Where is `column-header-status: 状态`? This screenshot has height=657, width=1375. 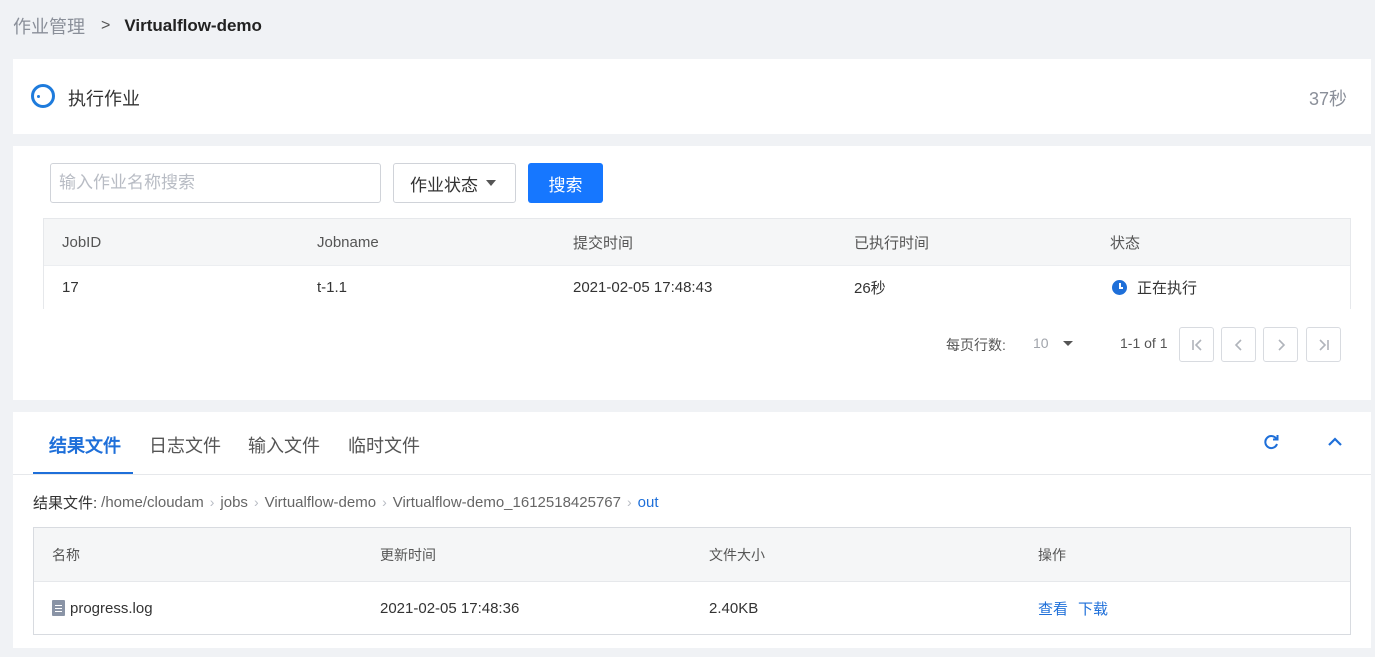
column-header-status: 状态 is located at coordinates (1125, 243).